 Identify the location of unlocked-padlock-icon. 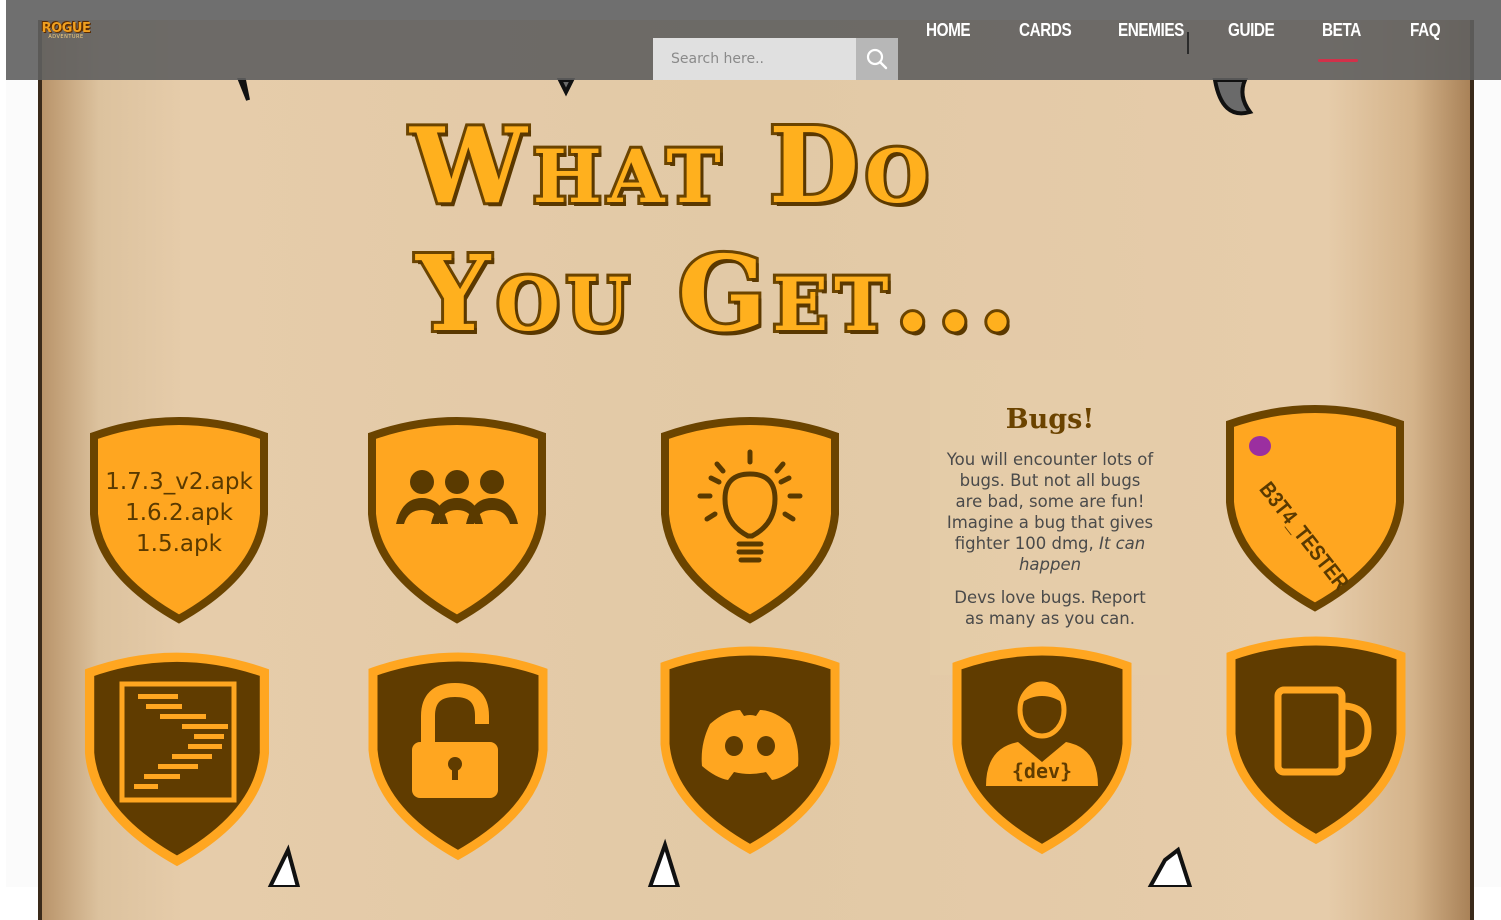
(455, 740).